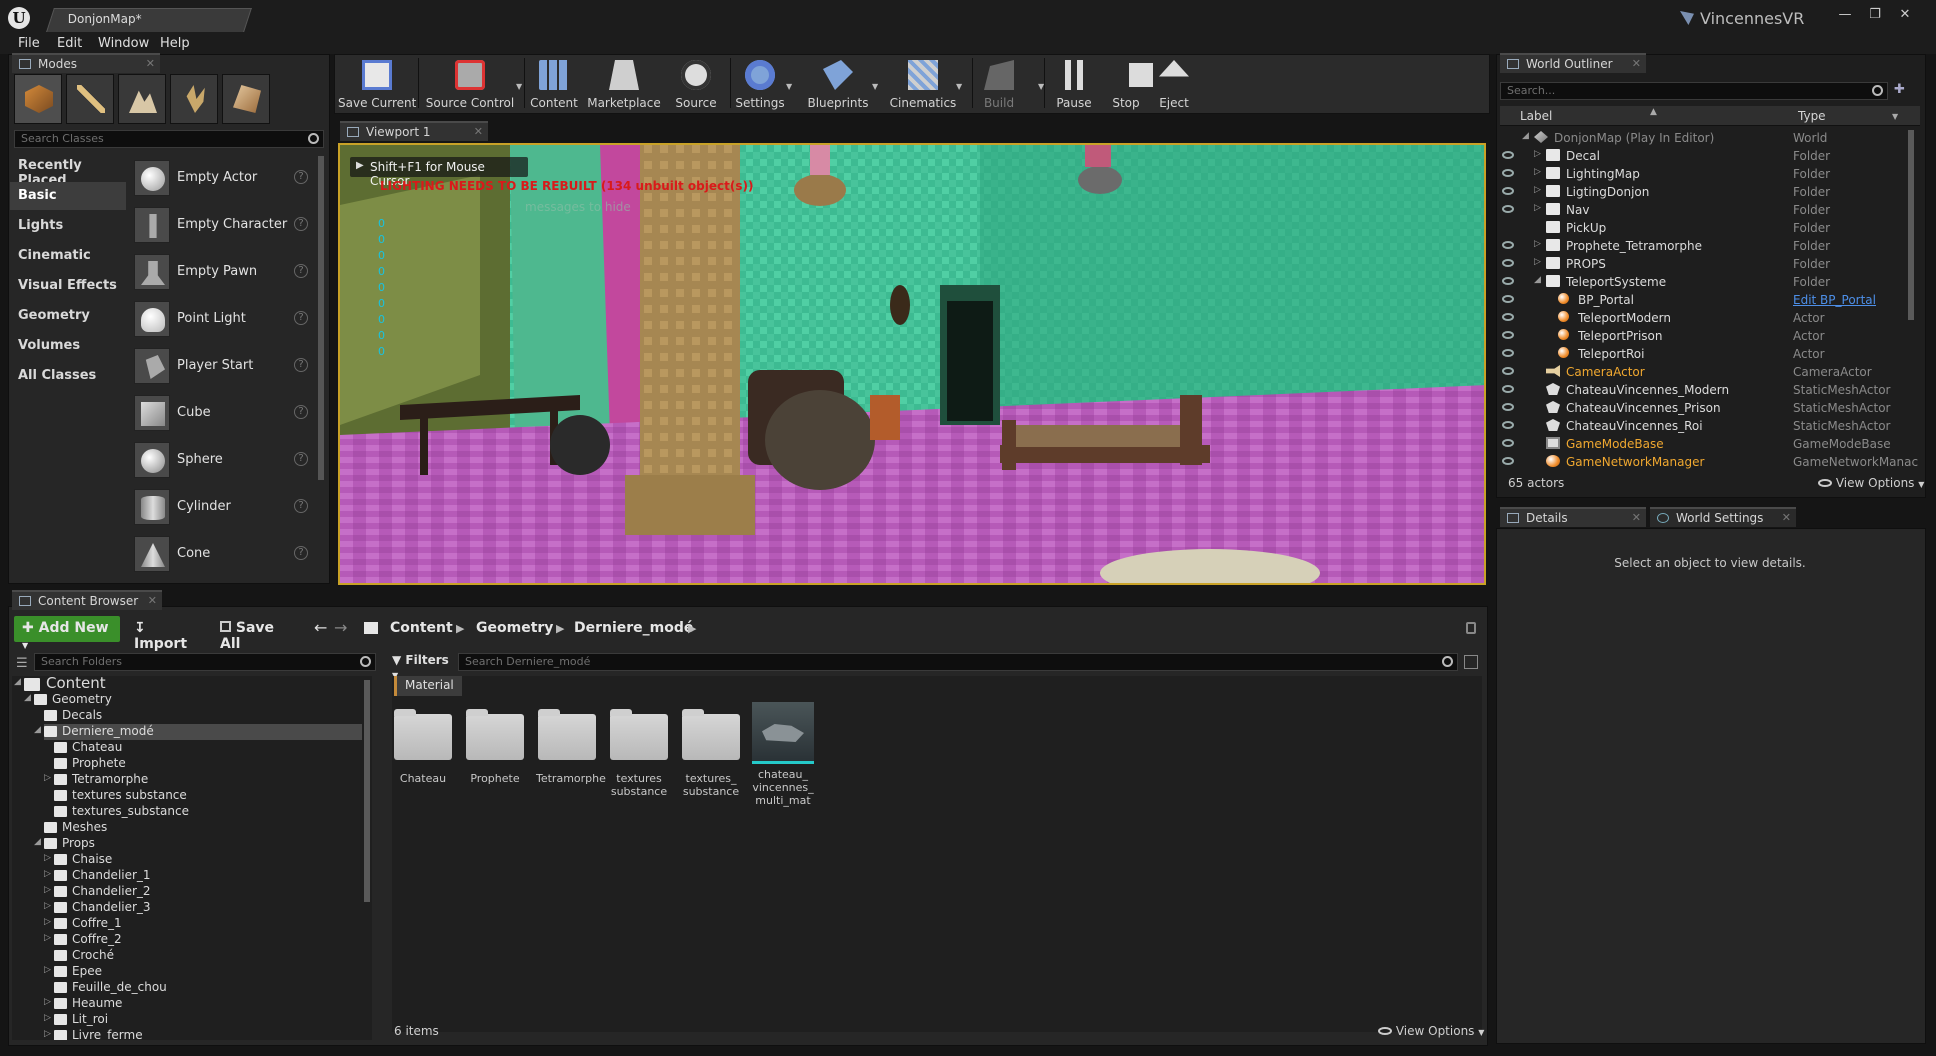  What do you see at coordinates (69, 43) in the screenshot?
I see `menu-edit: Edit` at bounding box center [69, 43].